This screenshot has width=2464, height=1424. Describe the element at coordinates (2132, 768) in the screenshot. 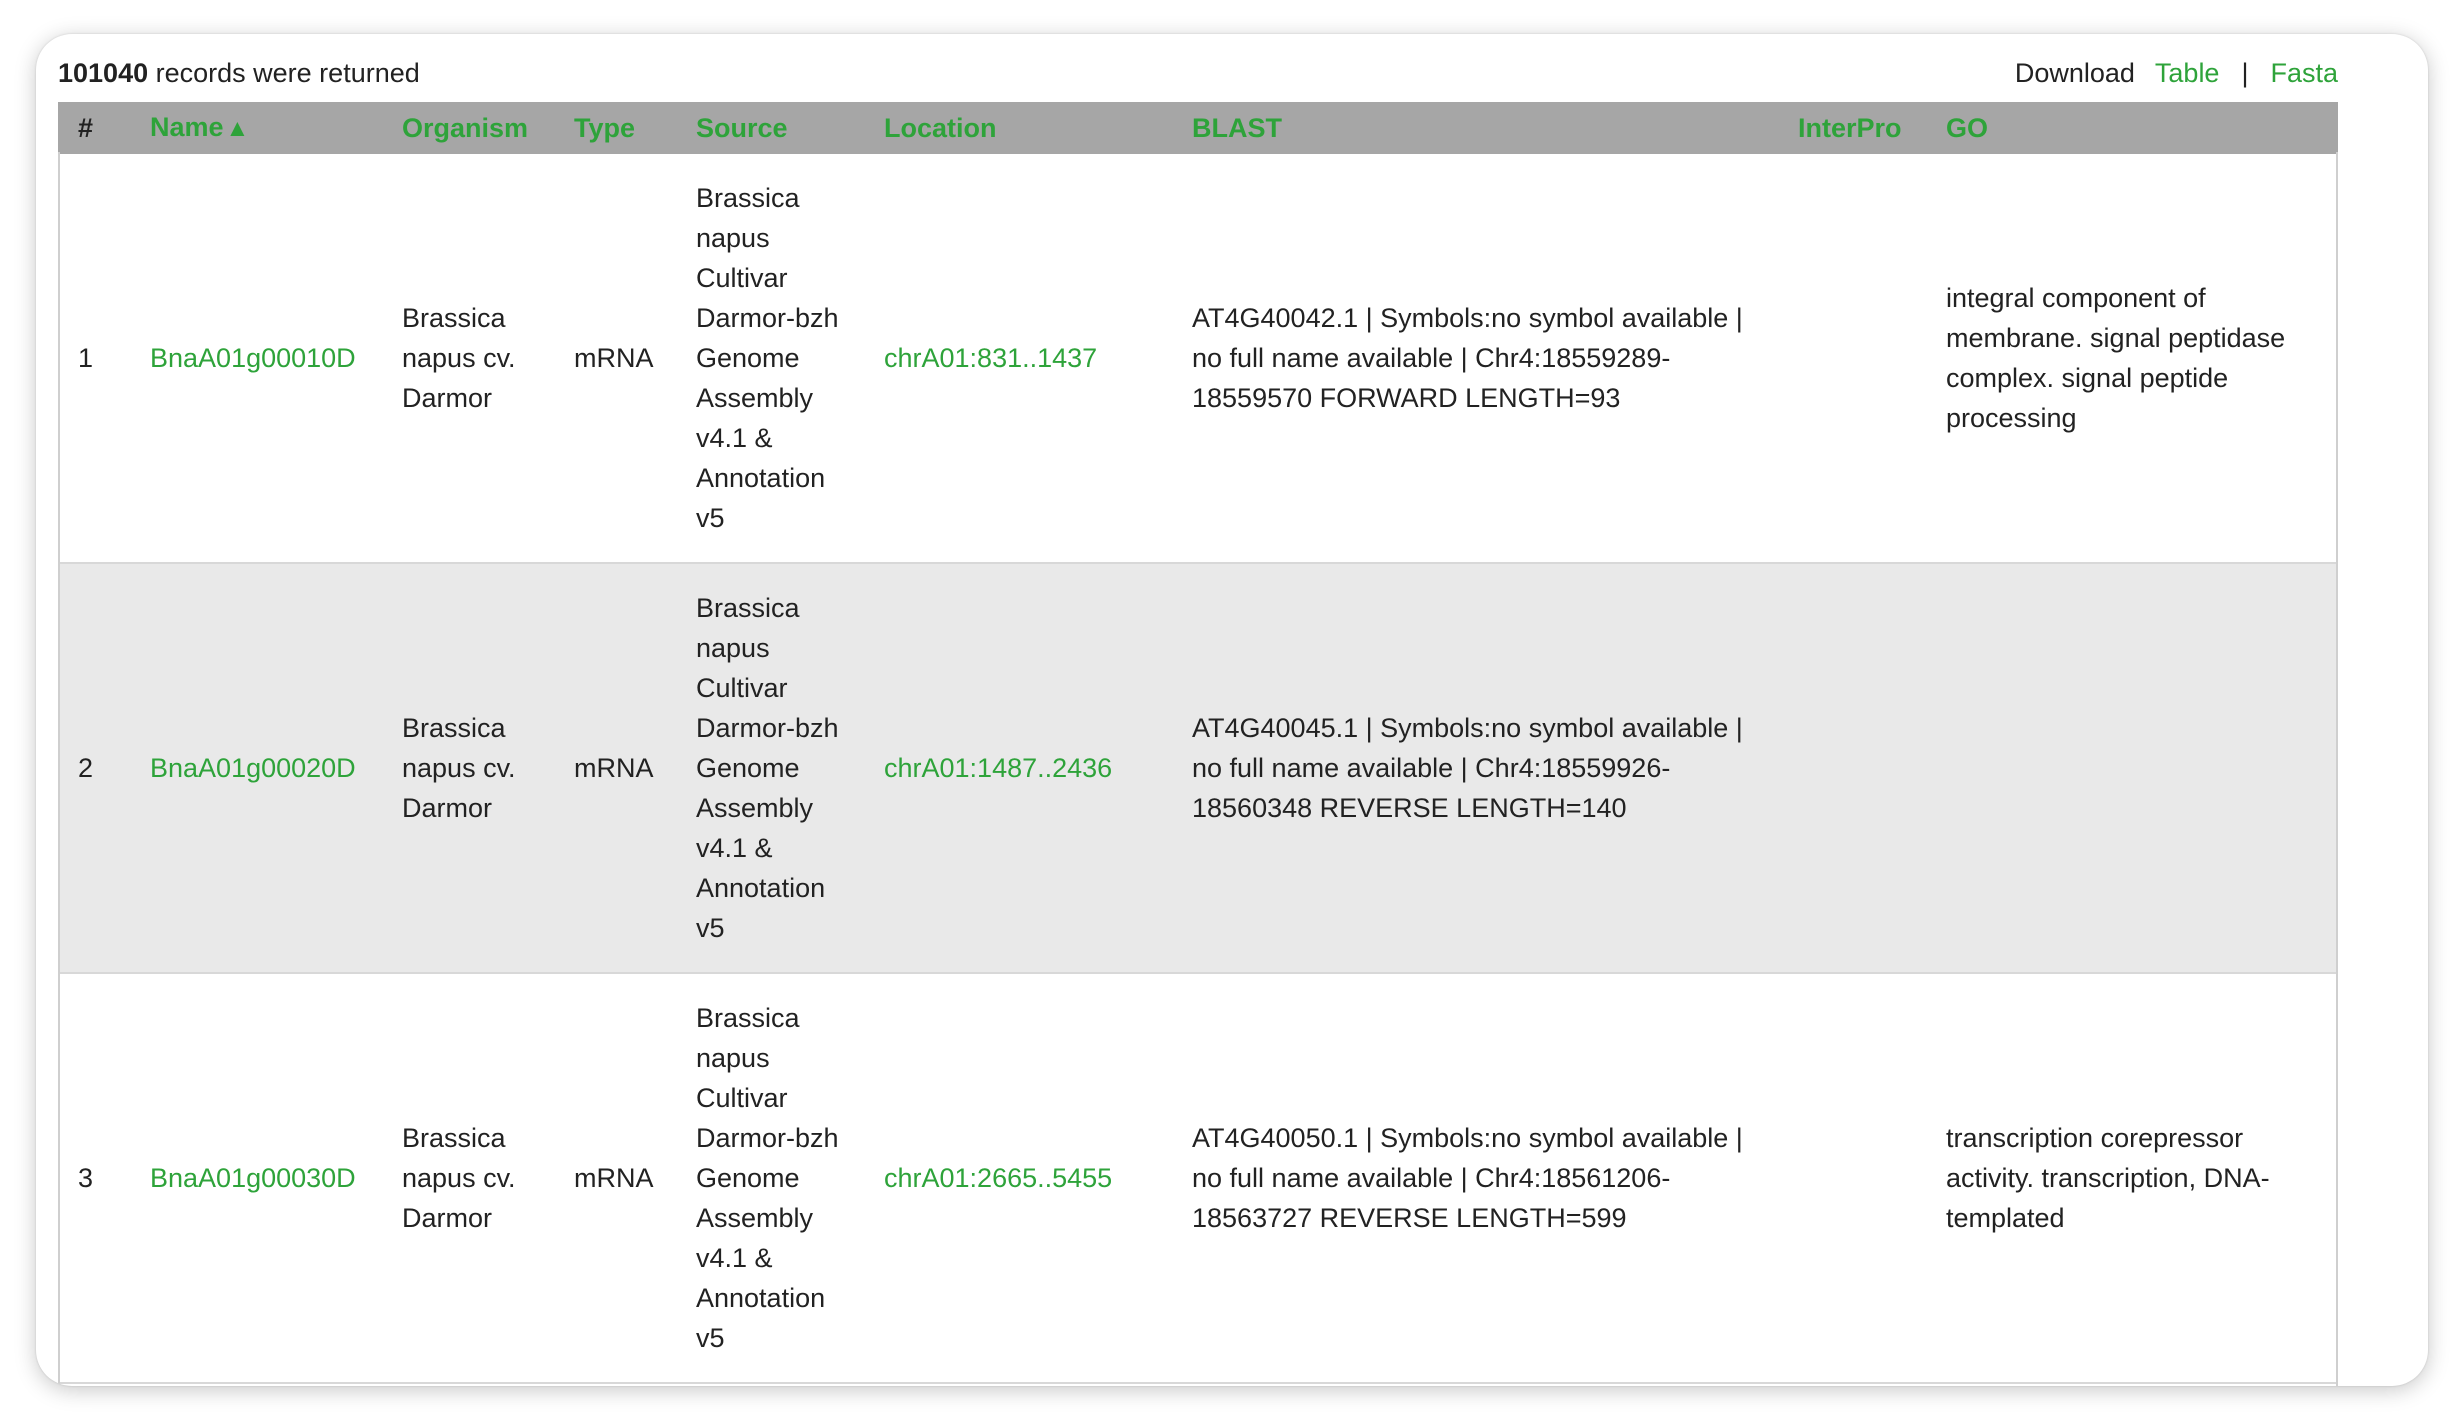

I see `go-cell` at that location.